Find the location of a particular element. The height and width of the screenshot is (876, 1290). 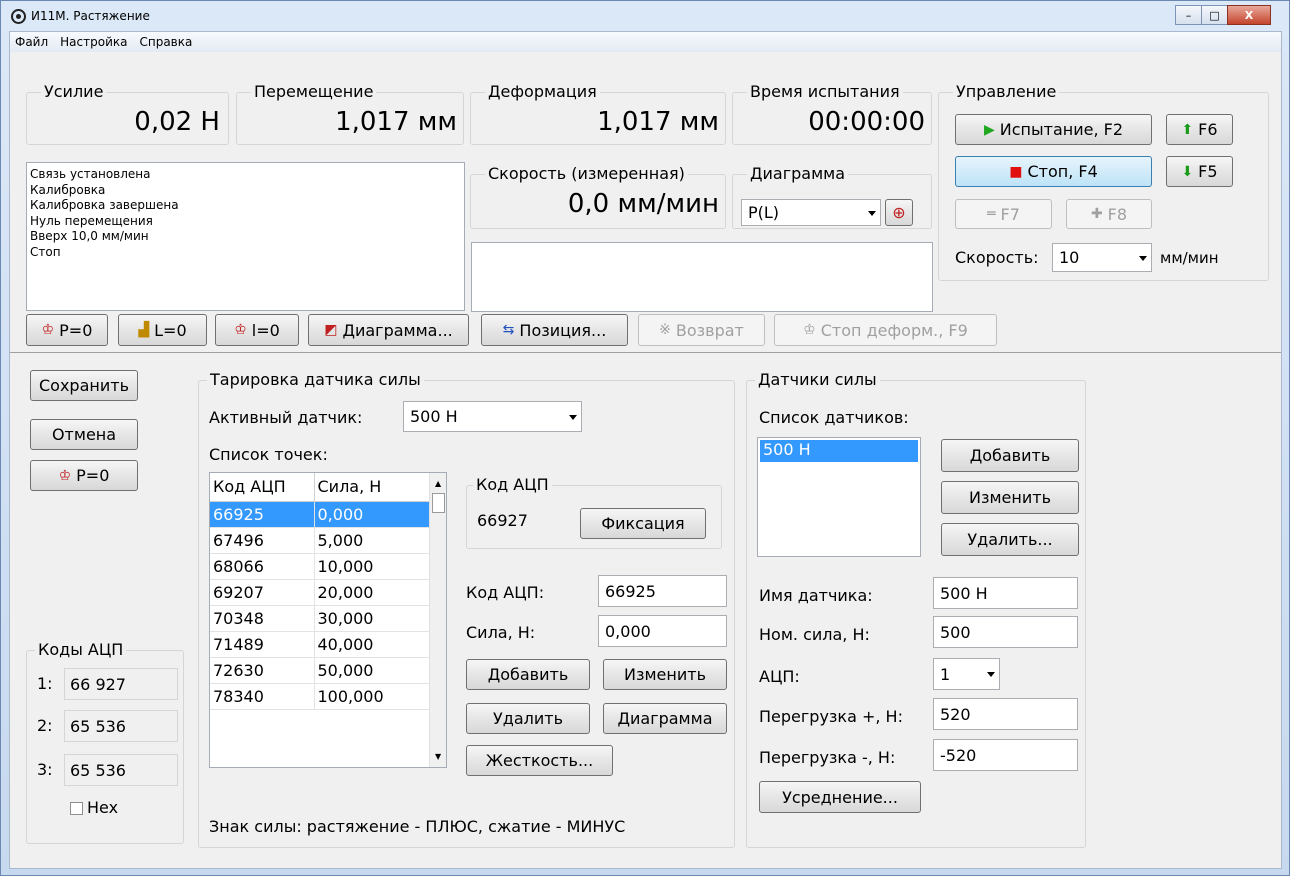

f5-button: ⬇ F5 is located at coordinates (1199, 171).